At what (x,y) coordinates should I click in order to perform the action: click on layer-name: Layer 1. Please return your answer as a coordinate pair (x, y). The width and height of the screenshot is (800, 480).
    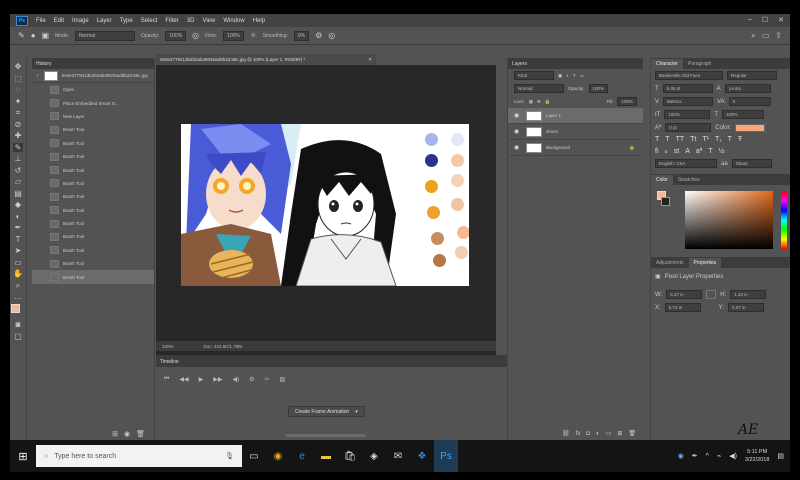
    Looking at the image, I should click on (553, 115).